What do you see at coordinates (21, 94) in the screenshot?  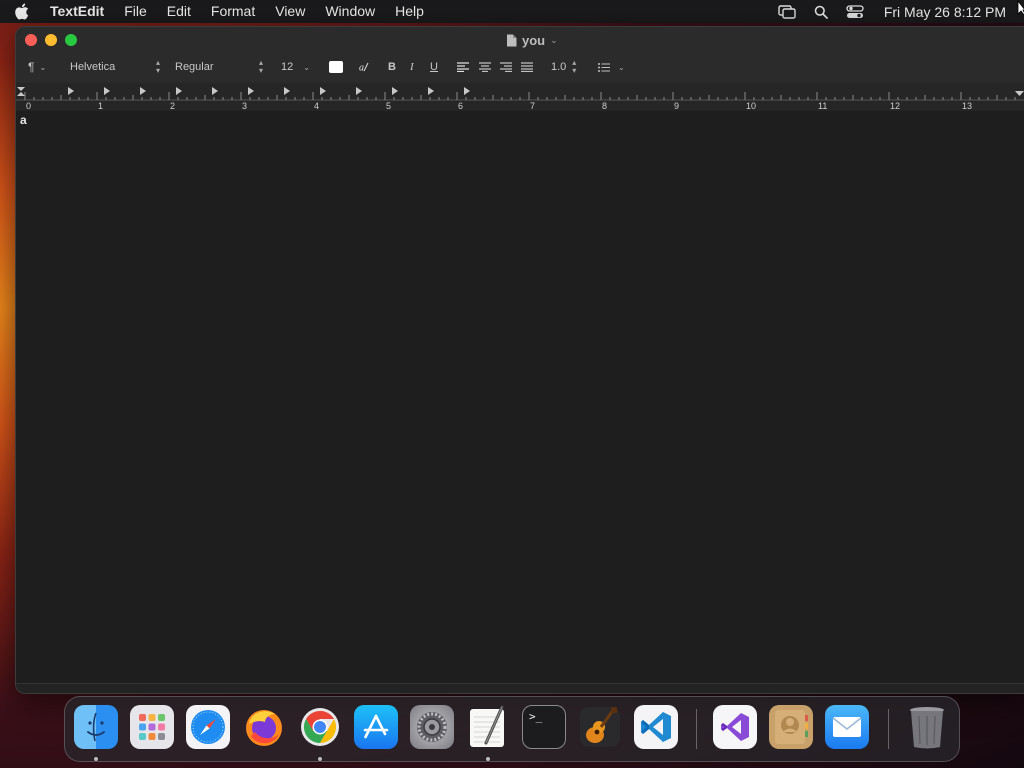 I see `left-indent-marker` at bounding box center [21, 94].